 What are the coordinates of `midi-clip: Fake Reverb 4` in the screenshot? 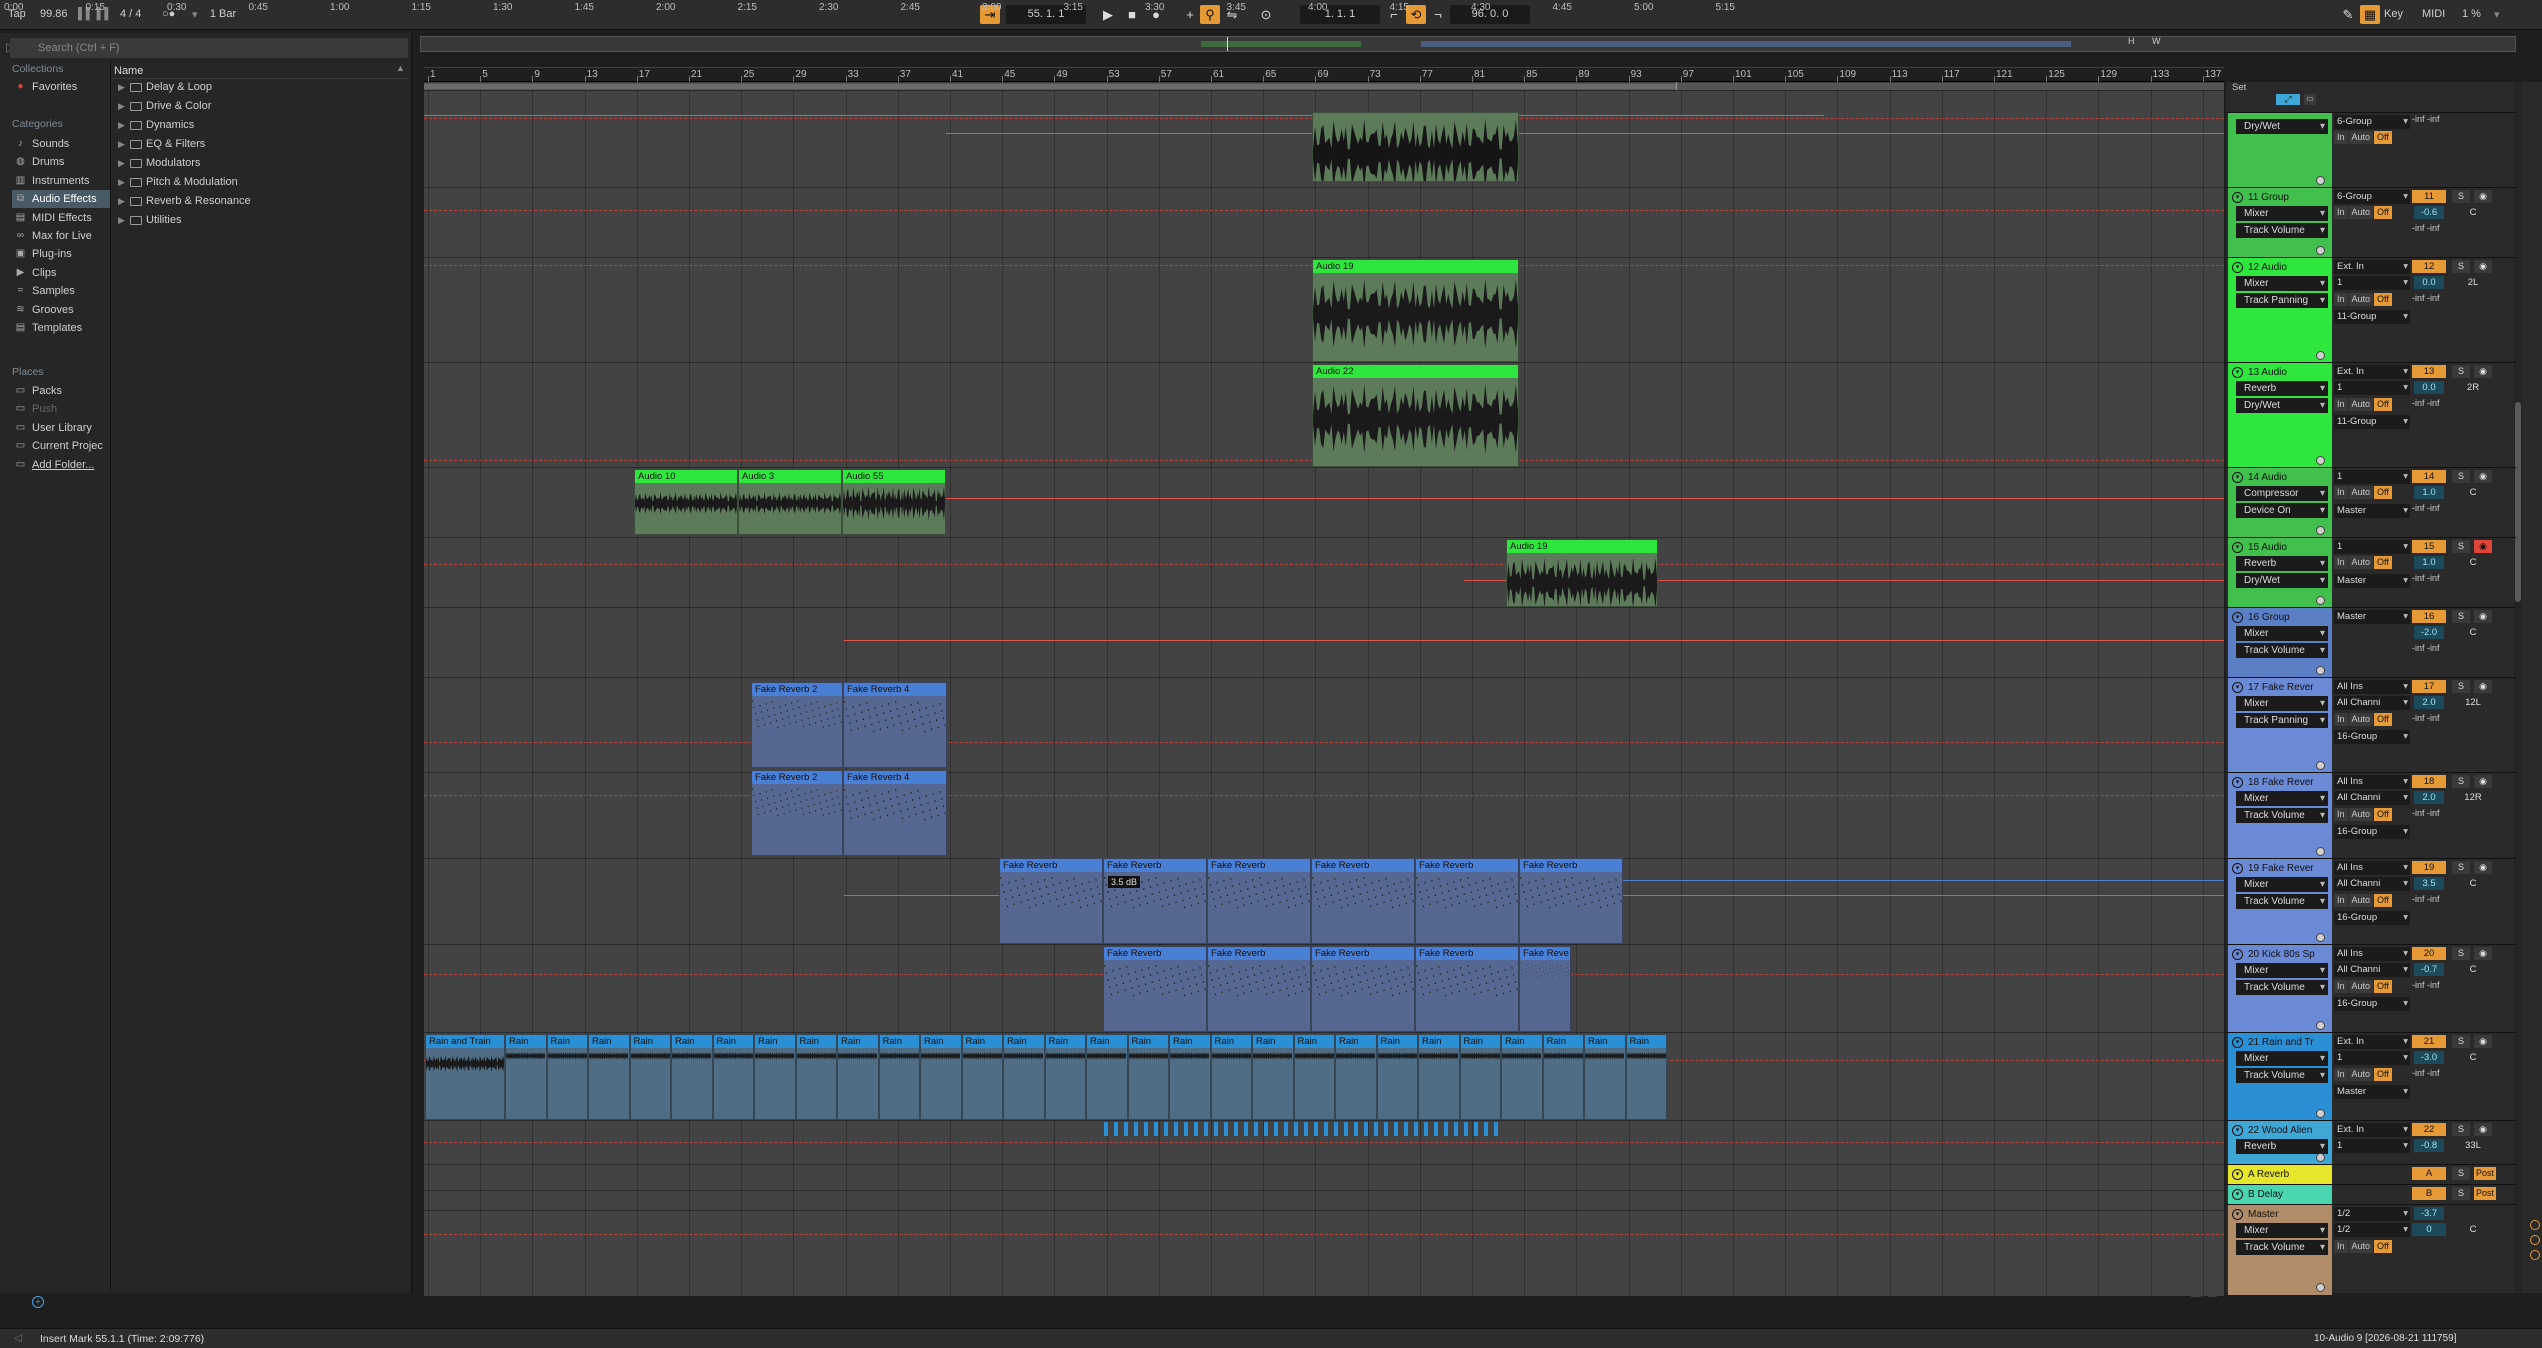 It's located at (895, 813).